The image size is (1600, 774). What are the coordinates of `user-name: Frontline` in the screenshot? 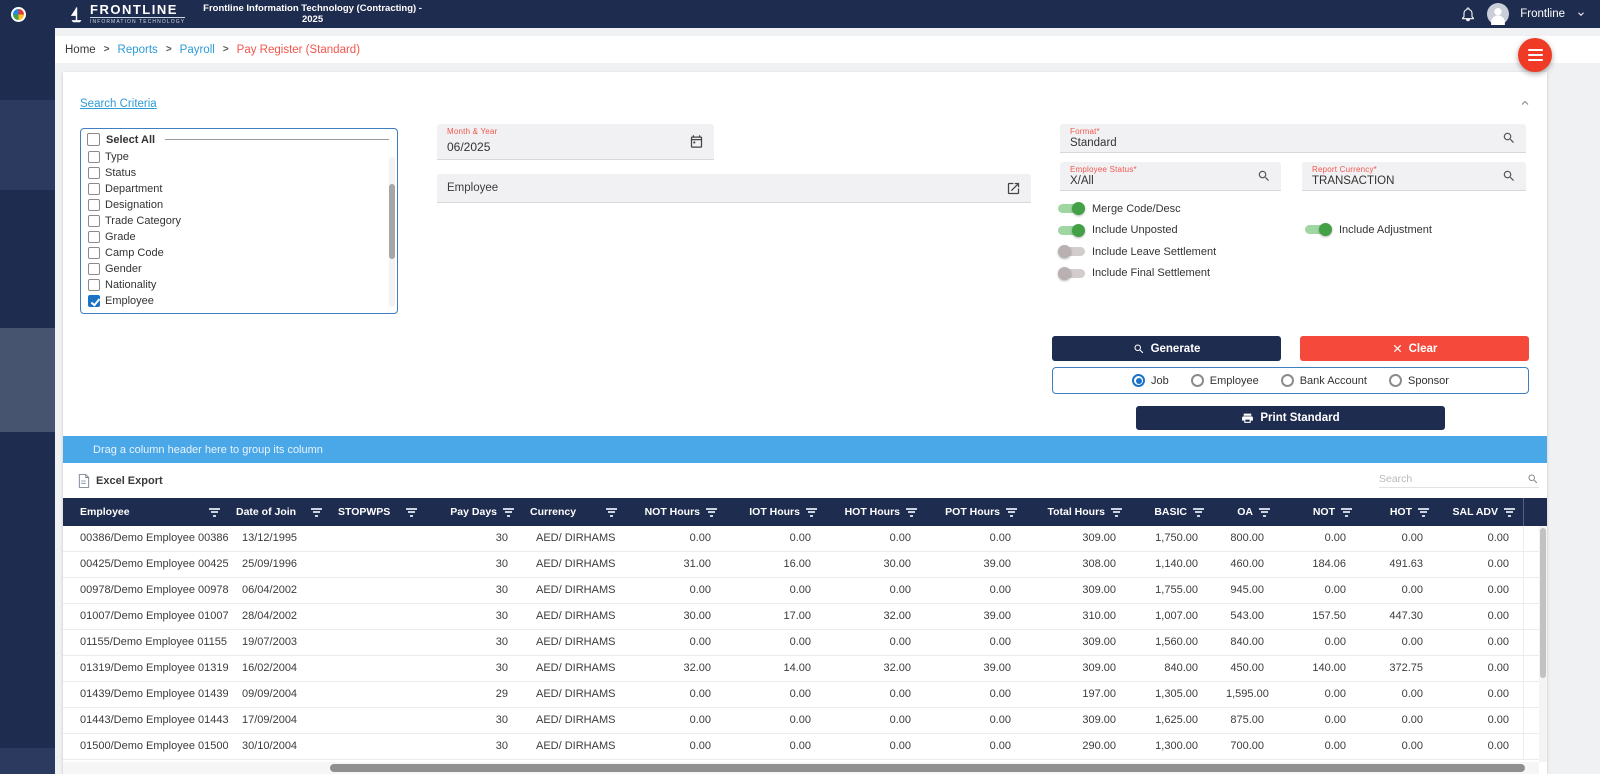 It's located at (1542, 14).